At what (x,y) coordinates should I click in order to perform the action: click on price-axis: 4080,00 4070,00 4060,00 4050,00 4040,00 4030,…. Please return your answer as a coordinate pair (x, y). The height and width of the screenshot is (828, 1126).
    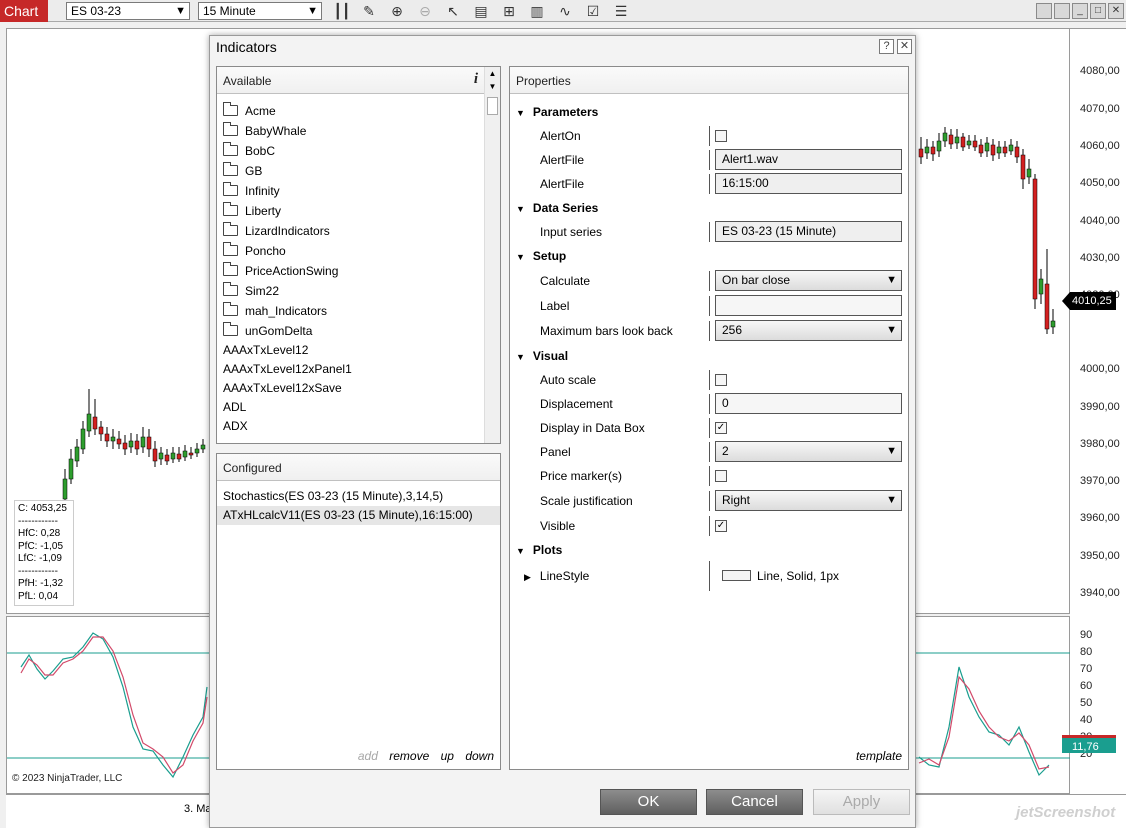
    Looking at the image, I should click on (1098, 411).